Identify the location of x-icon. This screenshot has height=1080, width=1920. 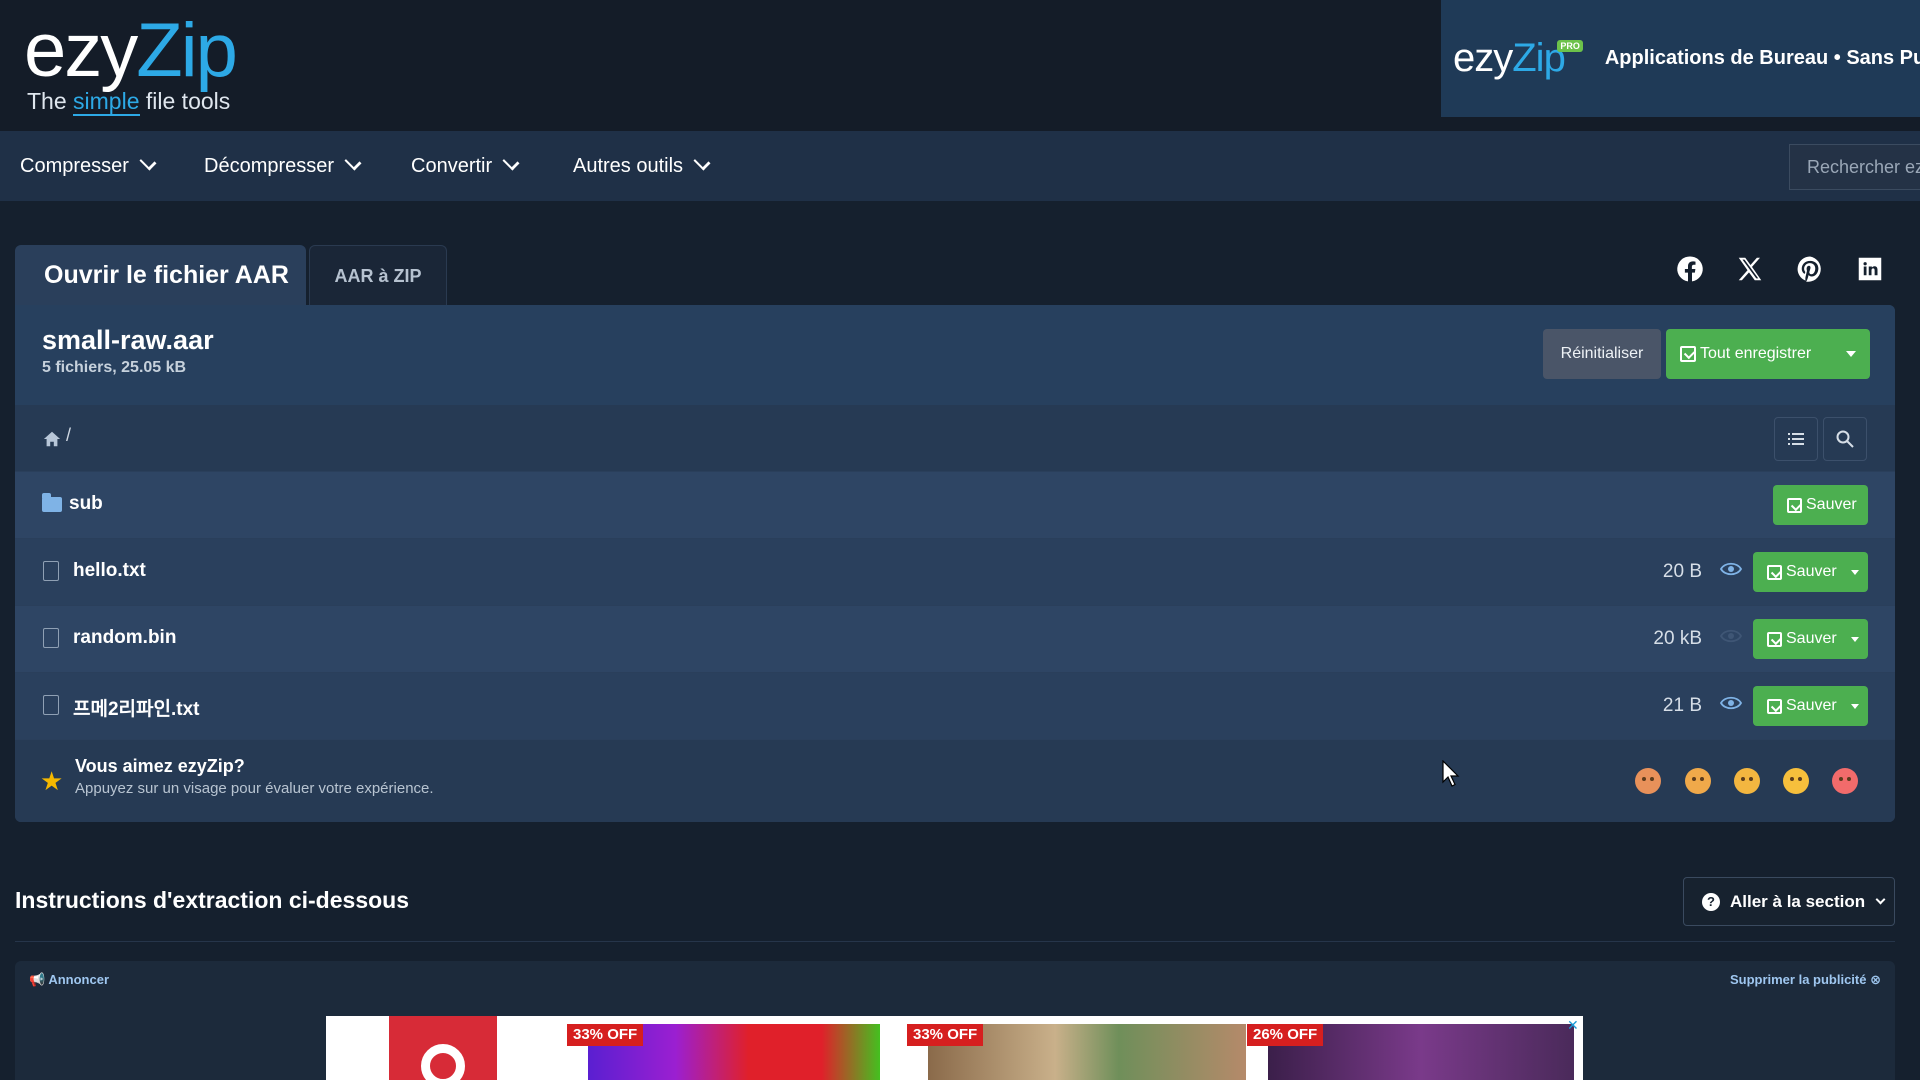
(1750, 269).